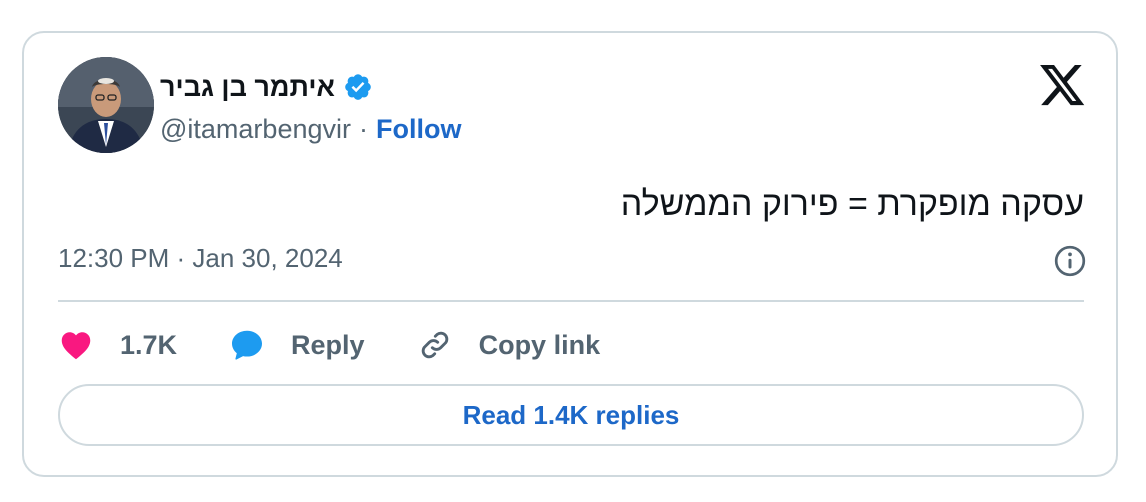  Describe the element at coordinates (106, 105) in the screenshot. I see `avatar` at that location.